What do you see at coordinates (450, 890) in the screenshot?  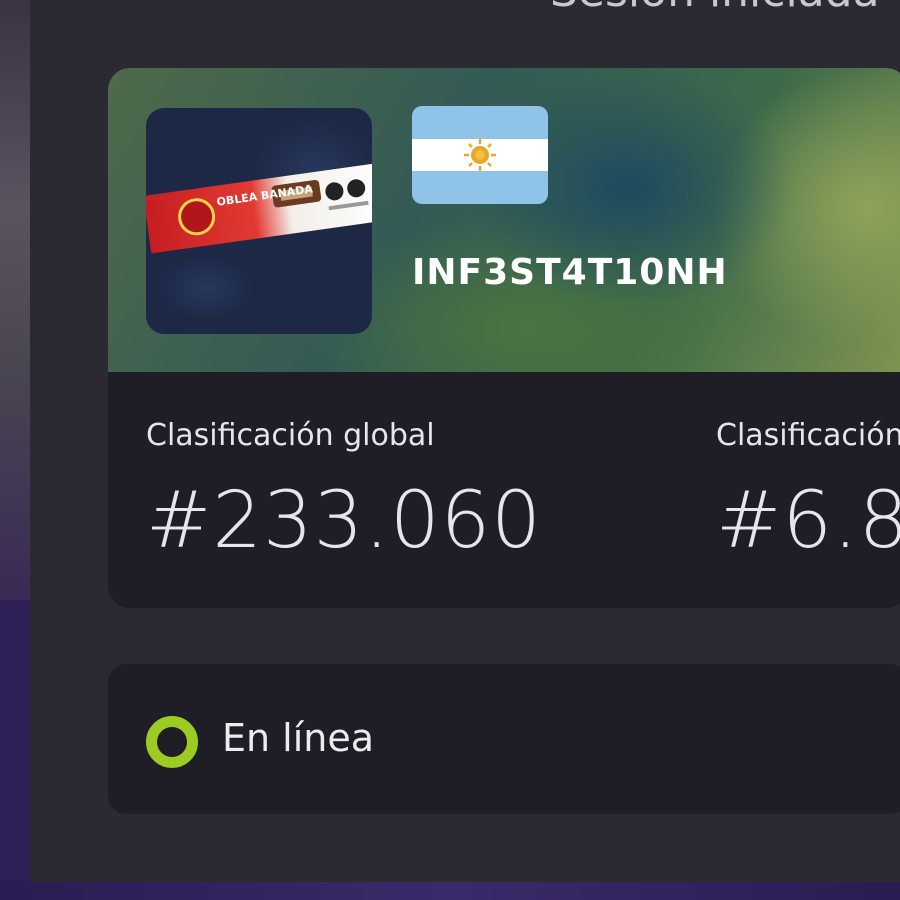 I see `background-bottom` at bounding box center [450, 890].